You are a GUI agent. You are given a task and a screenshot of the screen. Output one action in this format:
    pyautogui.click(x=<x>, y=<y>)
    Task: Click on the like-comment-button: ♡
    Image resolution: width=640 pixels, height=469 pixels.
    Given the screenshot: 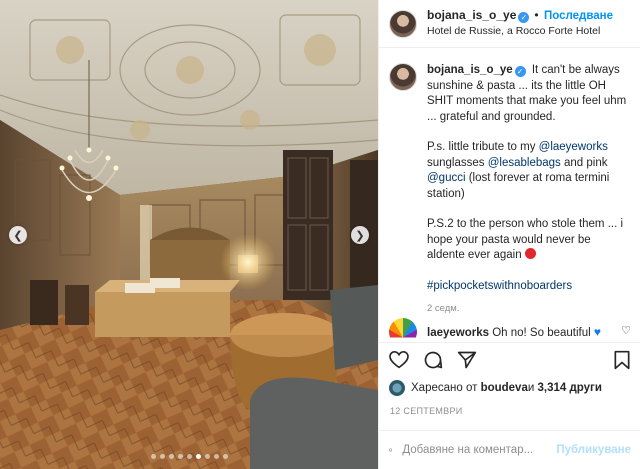 What is the action you would take?
    pyautogui.click(x=626, y=330)
    